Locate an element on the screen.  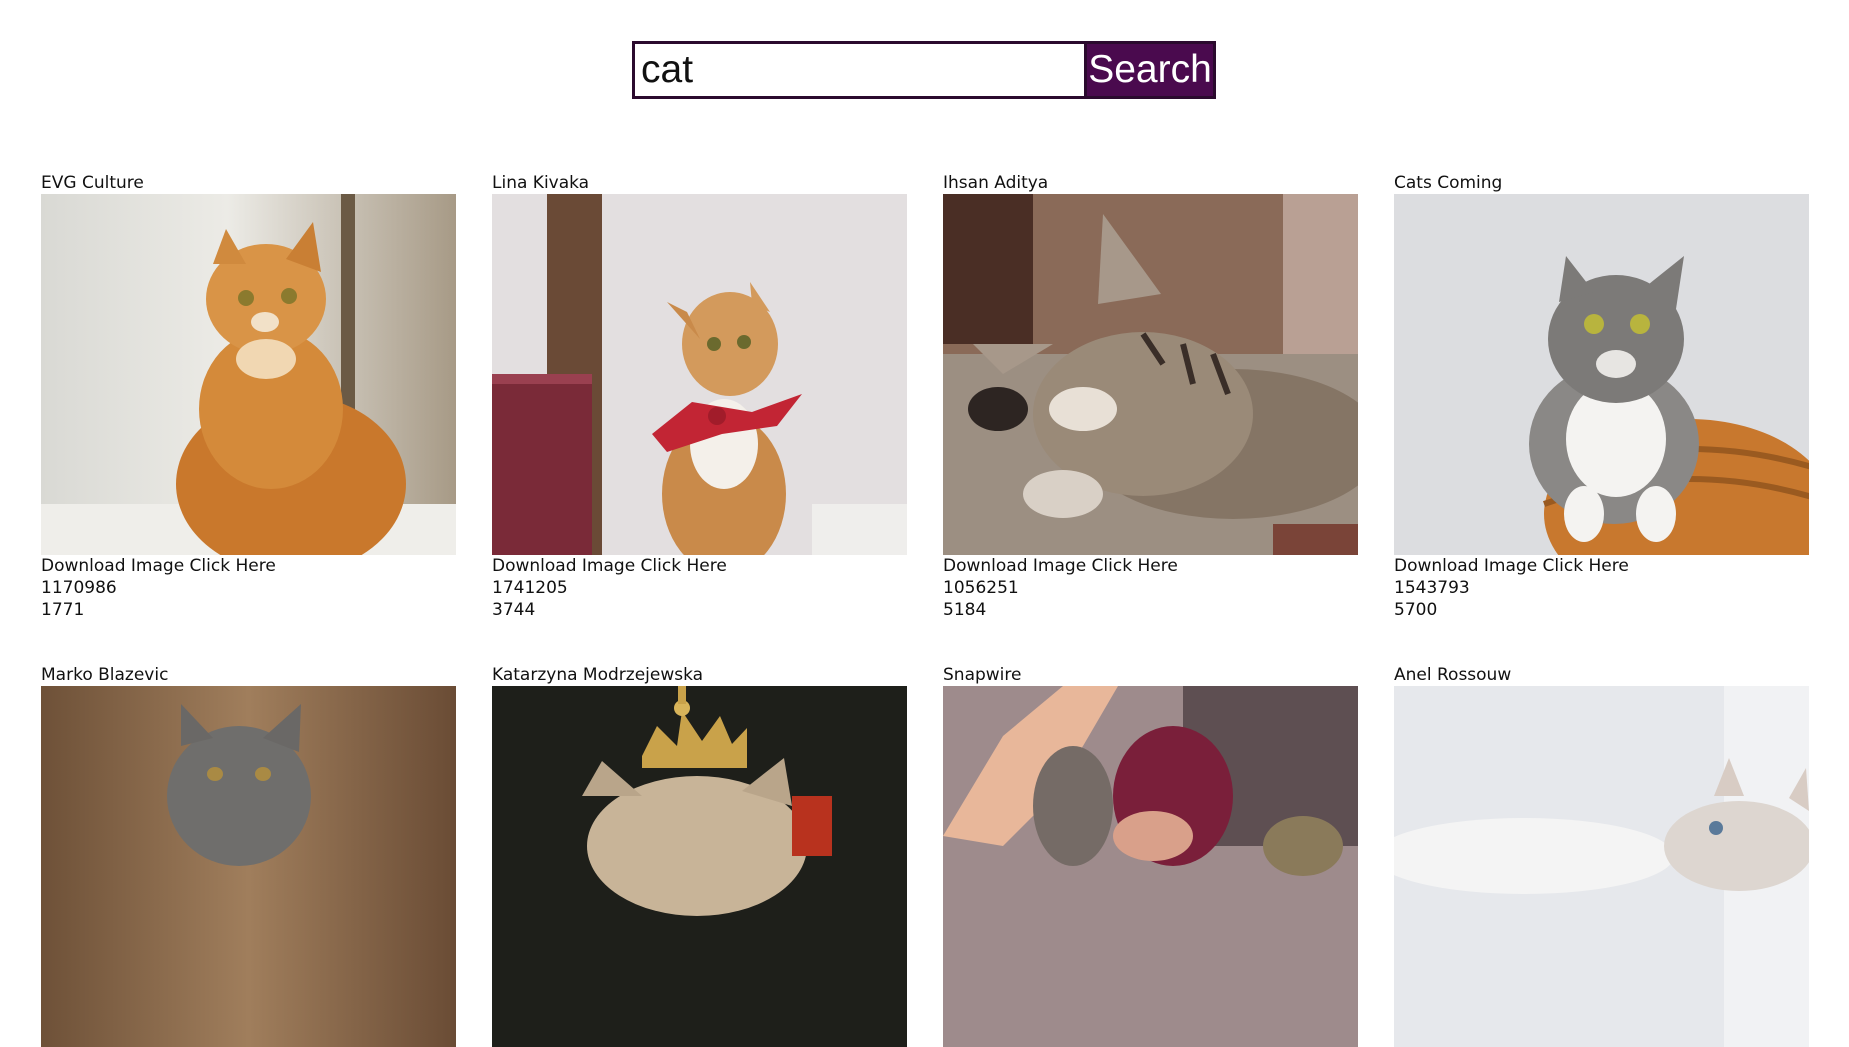
photographer-name: EVG Culture is located at coordinates (92, 183).